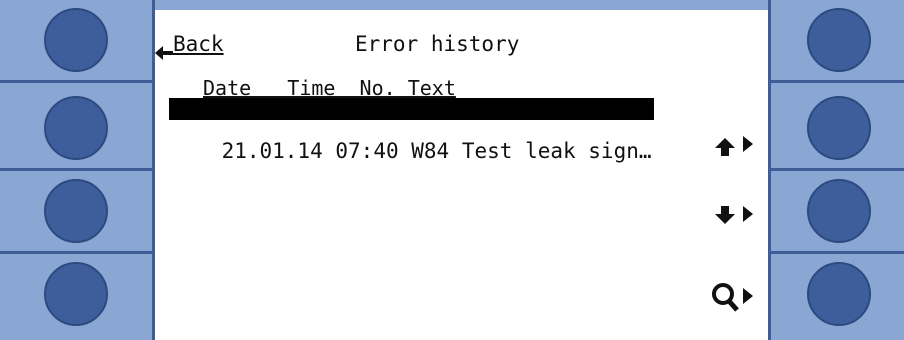 The image size is (904, 340). I want to click on scroll-up-icon, so click(739, 145).